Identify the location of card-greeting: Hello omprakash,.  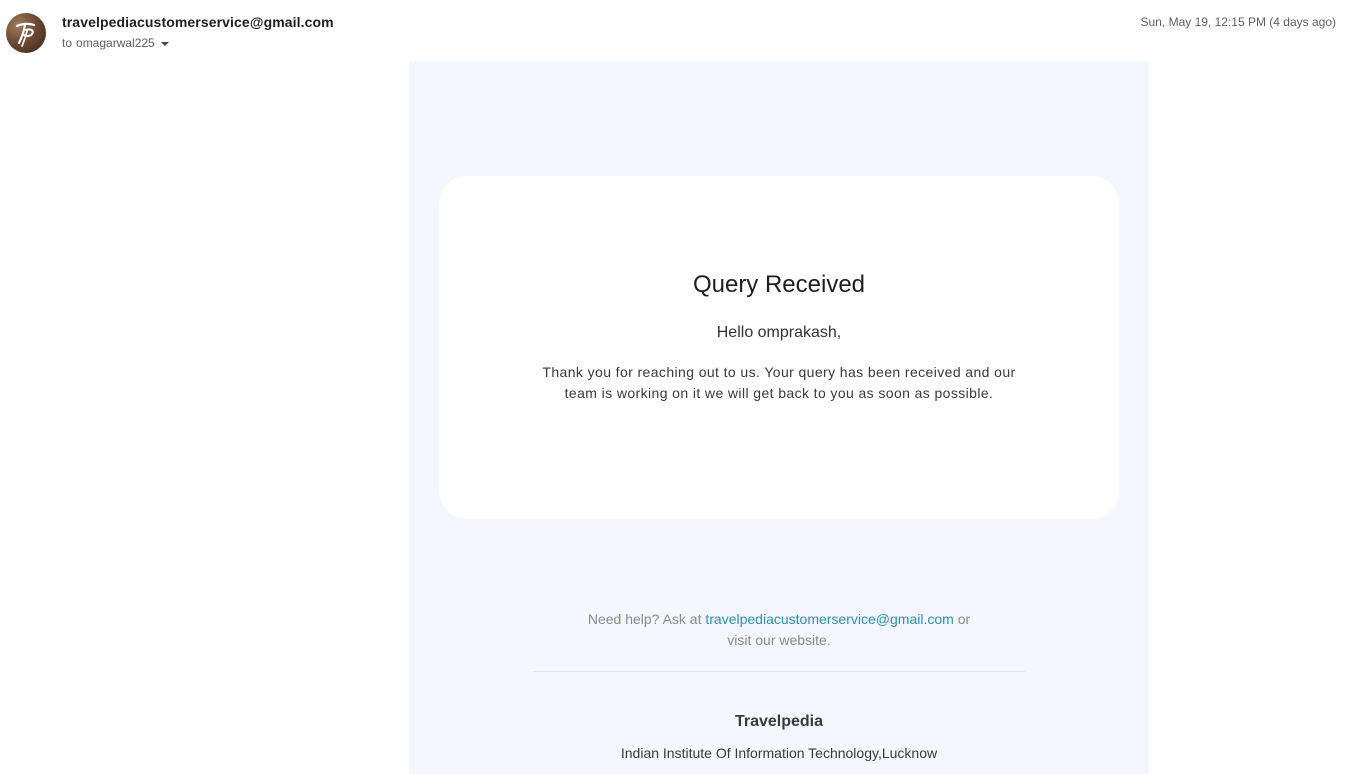
(779, 332).